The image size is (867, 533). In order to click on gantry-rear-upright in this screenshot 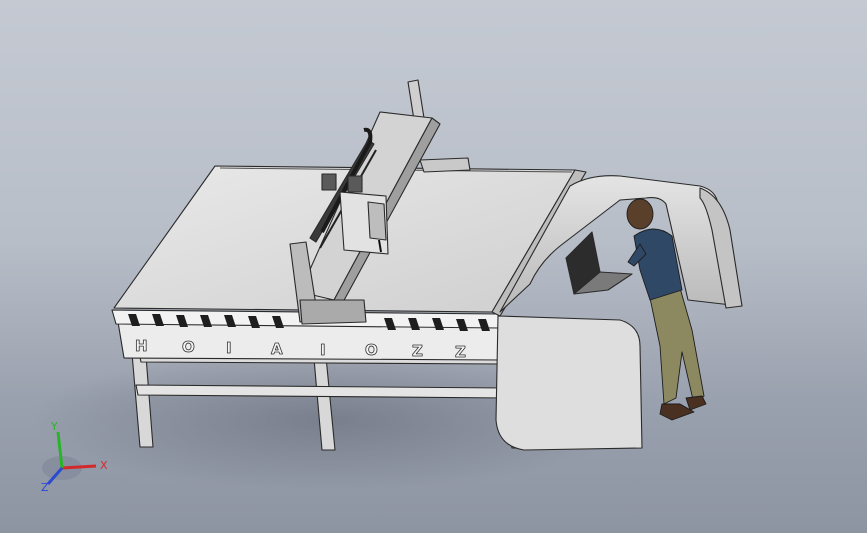, I will do `click(416, 100)`.